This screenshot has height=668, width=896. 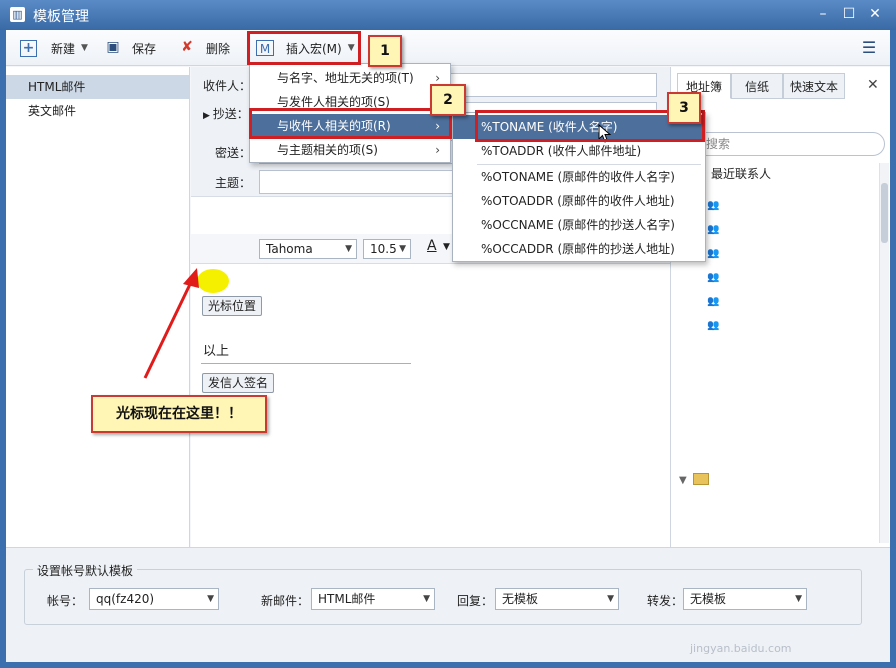 What do you see at coordinates (179, 414) in the screenshot?
I see `cursor-note-callout: 光标现在在这里！！` at bounding box center [179, 414].